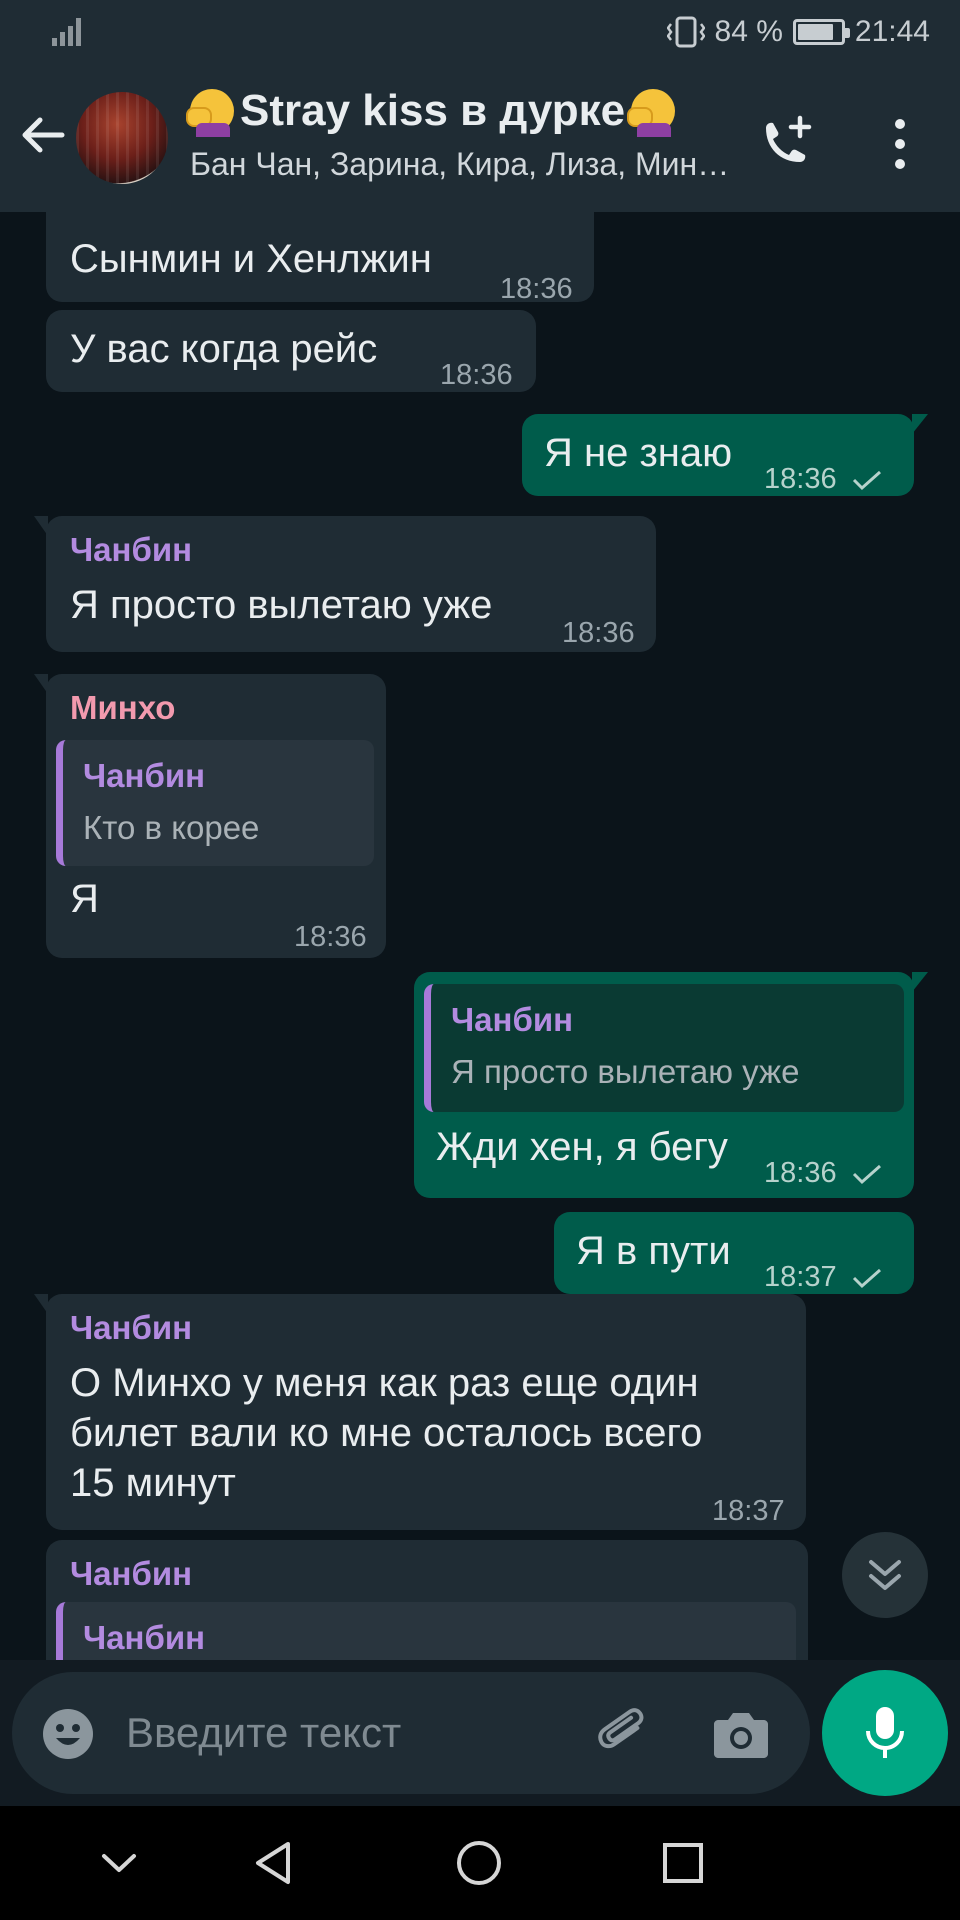 The width and height of the screenshot is (960, 1920). What do you see at coordinates (741, 1734) in the screenshot?
I see `camera-icon` at bounding box center [741, 1734].